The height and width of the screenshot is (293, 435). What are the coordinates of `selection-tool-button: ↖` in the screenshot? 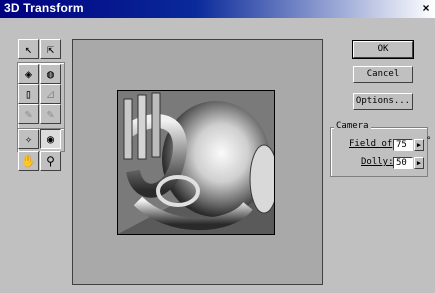 It's located at (28, 49).